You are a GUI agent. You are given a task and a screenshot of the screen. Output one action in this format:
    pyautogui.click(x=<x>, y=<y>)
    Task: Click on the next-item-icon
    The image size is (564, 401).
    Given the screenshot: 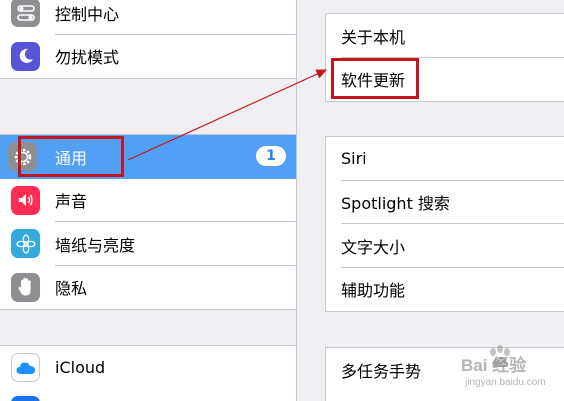 What is the action you would take?
    pyautogui.click(x=25, y=398)
    